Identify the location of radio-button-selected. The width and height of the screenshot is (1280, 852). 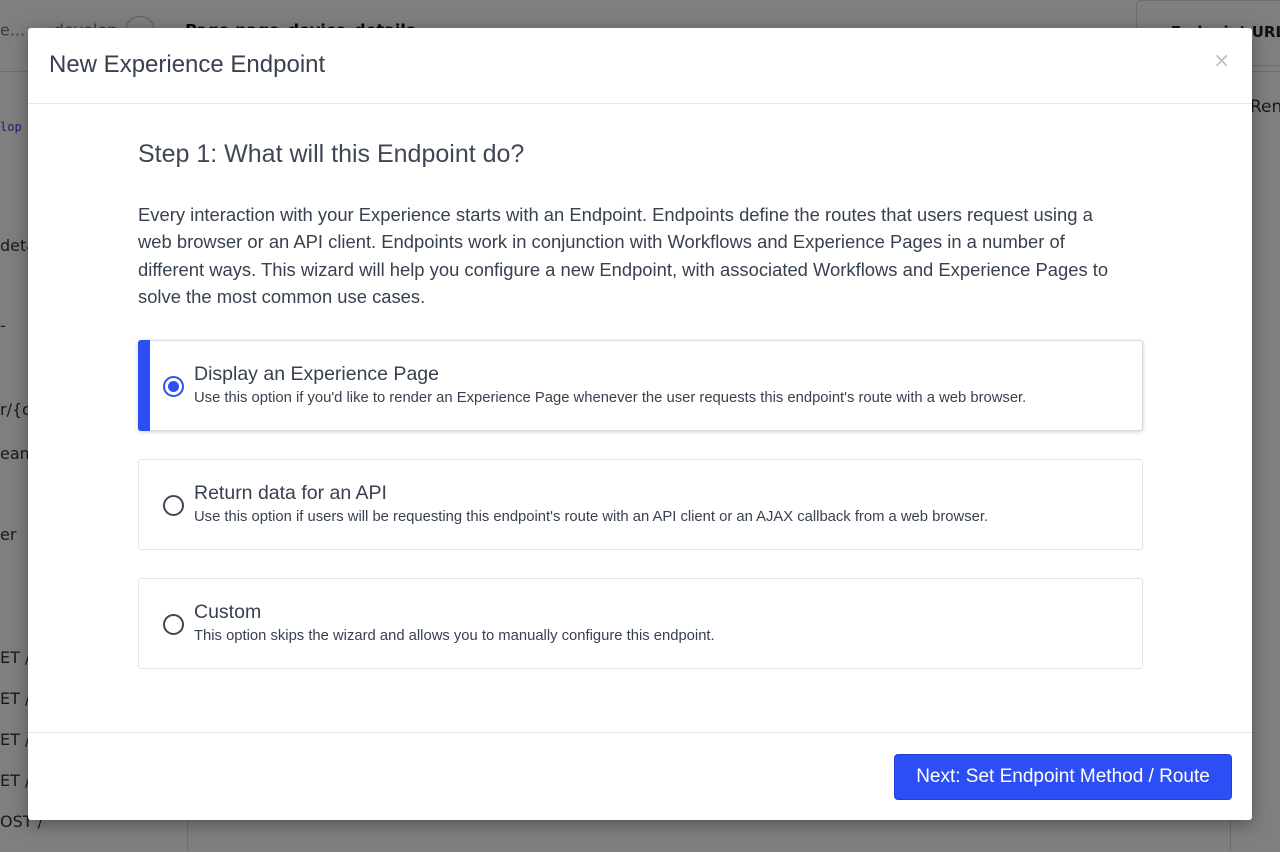
(173, 386).